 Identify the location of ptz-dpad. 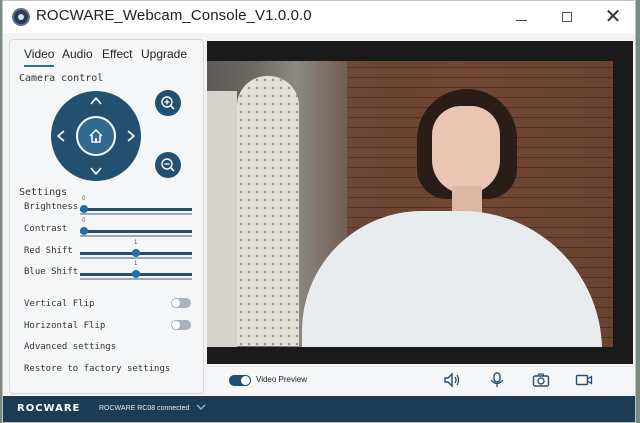
(96, 136).